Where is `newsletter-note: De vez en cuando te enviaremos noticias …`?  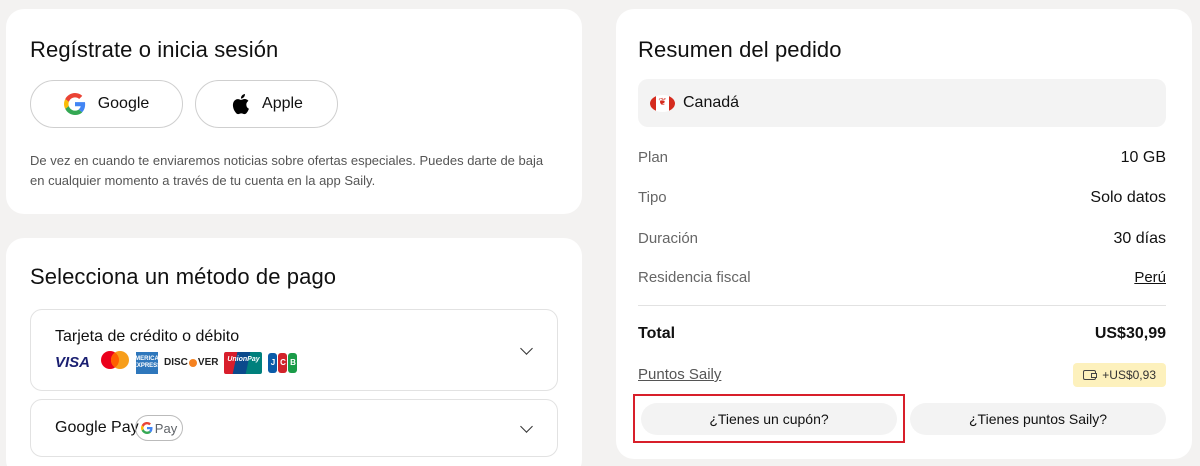 newsletter-note: De vez en cuando te enviaremos noticias … is located at coordinates (287, 170).